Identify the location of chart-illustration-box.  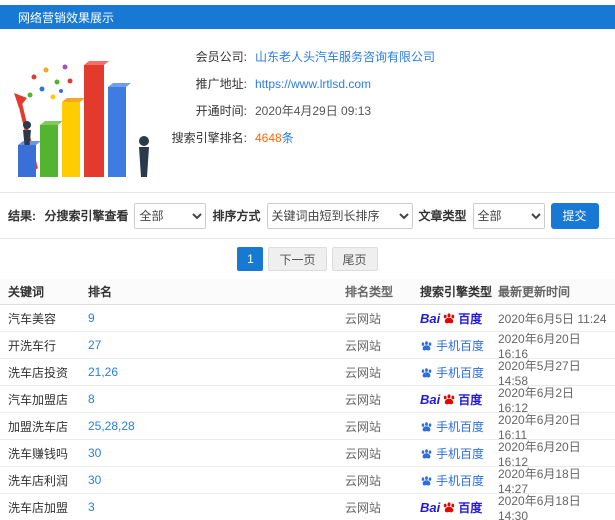
(82, 110).